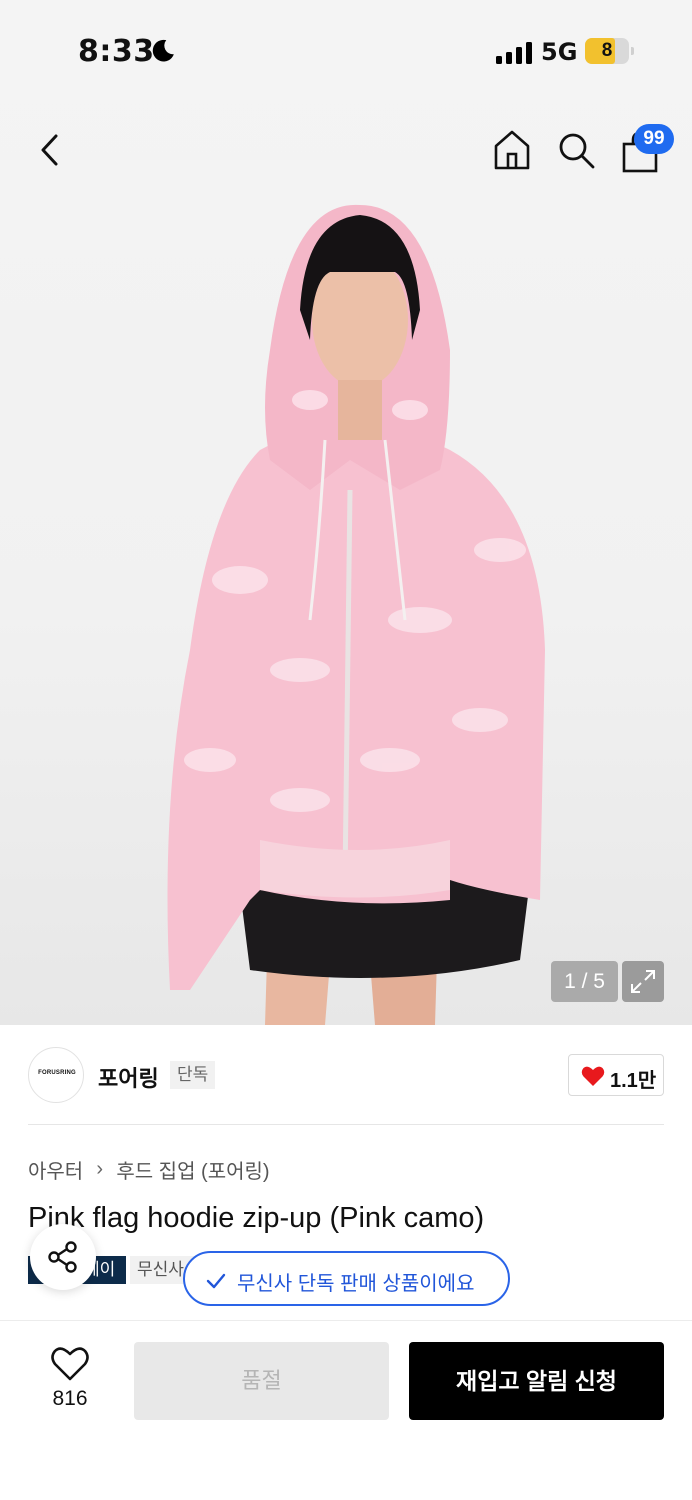 This screenshot has height=1500, width=692. Describe the element at coordinates (356, 1284) in the screenshot. I see `toast-message: 무신사 단독 판매 상품이에요` at that location.